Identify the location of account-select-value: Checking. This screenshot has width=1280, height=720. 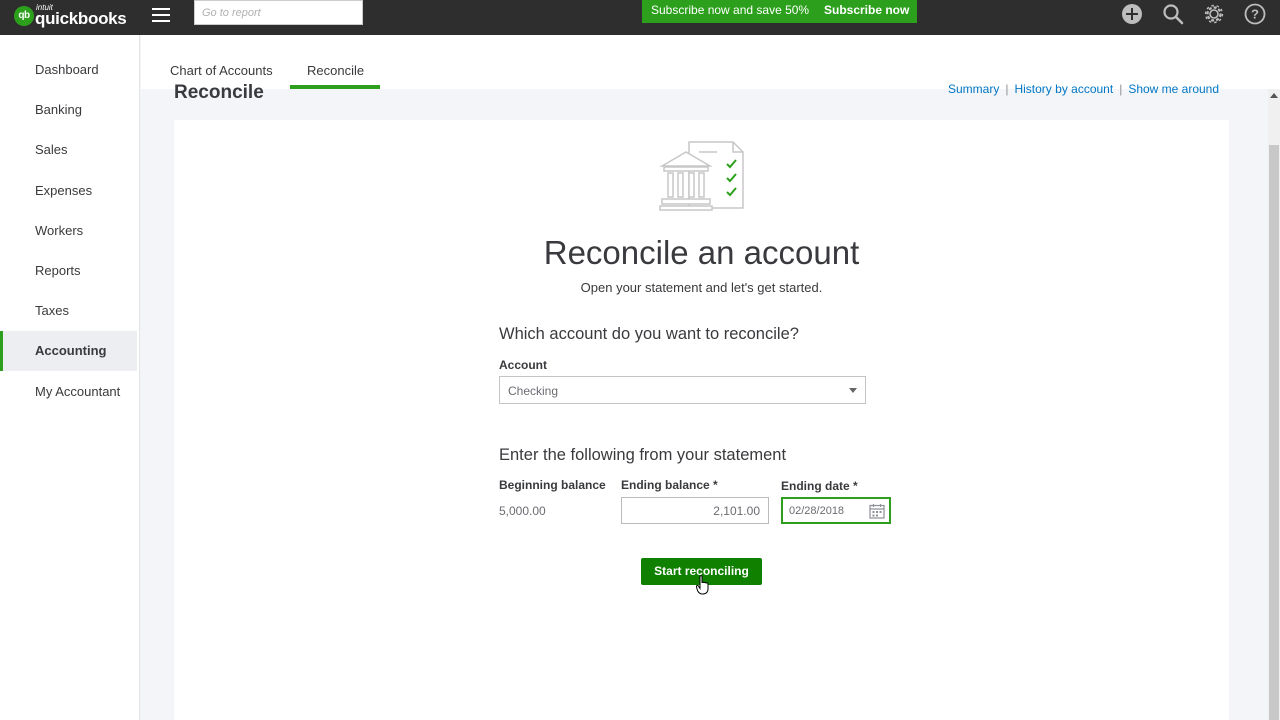
(533, 391).